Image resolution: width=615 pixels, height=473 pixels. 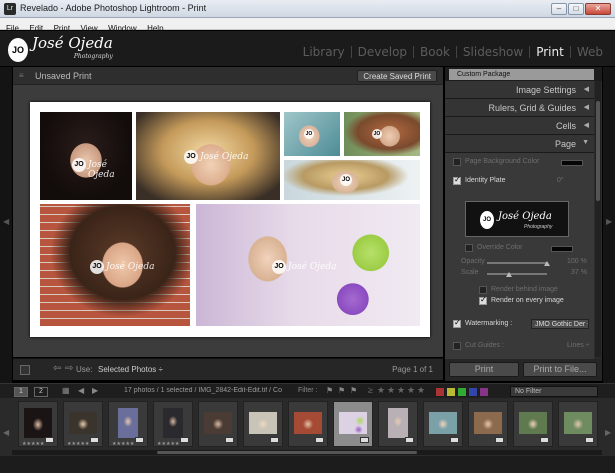 I want to click on minimize-button: –, so click(x=559, y=9).